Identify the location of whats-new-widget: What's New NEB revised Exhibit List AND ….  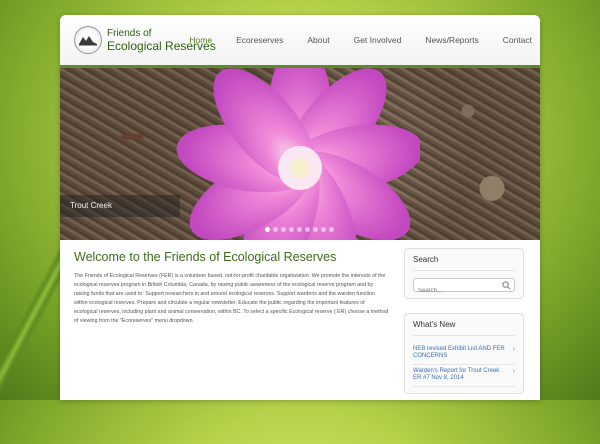
(464, 353).